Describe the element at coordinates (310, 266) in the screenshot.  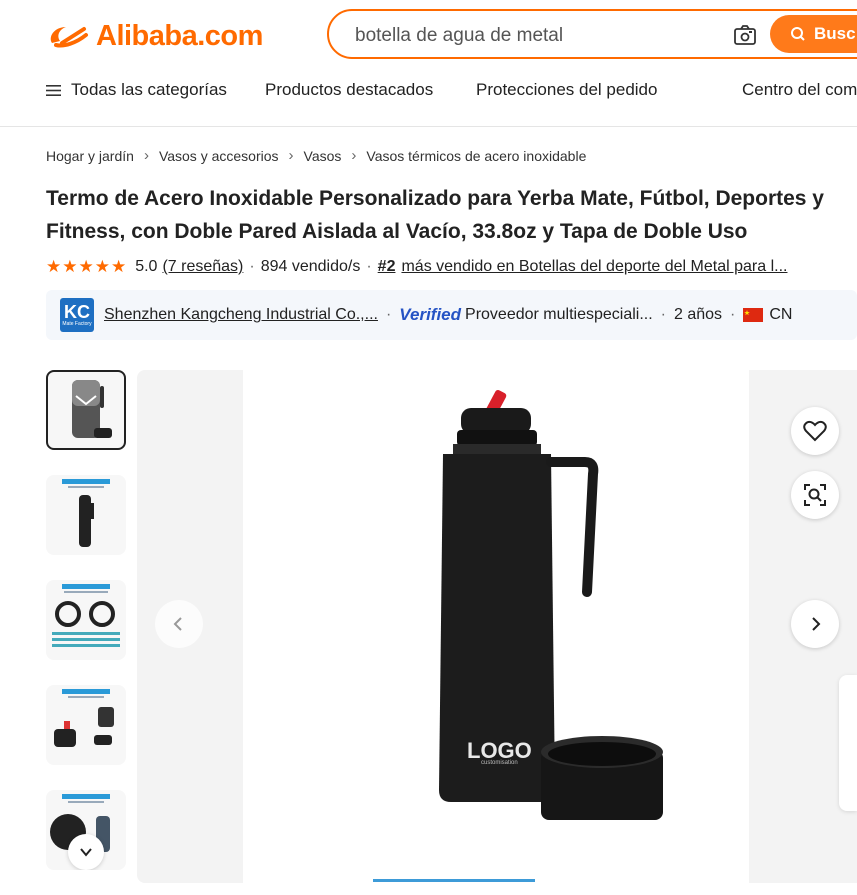
I see `sold-count: 894 vendido/s` at that location.